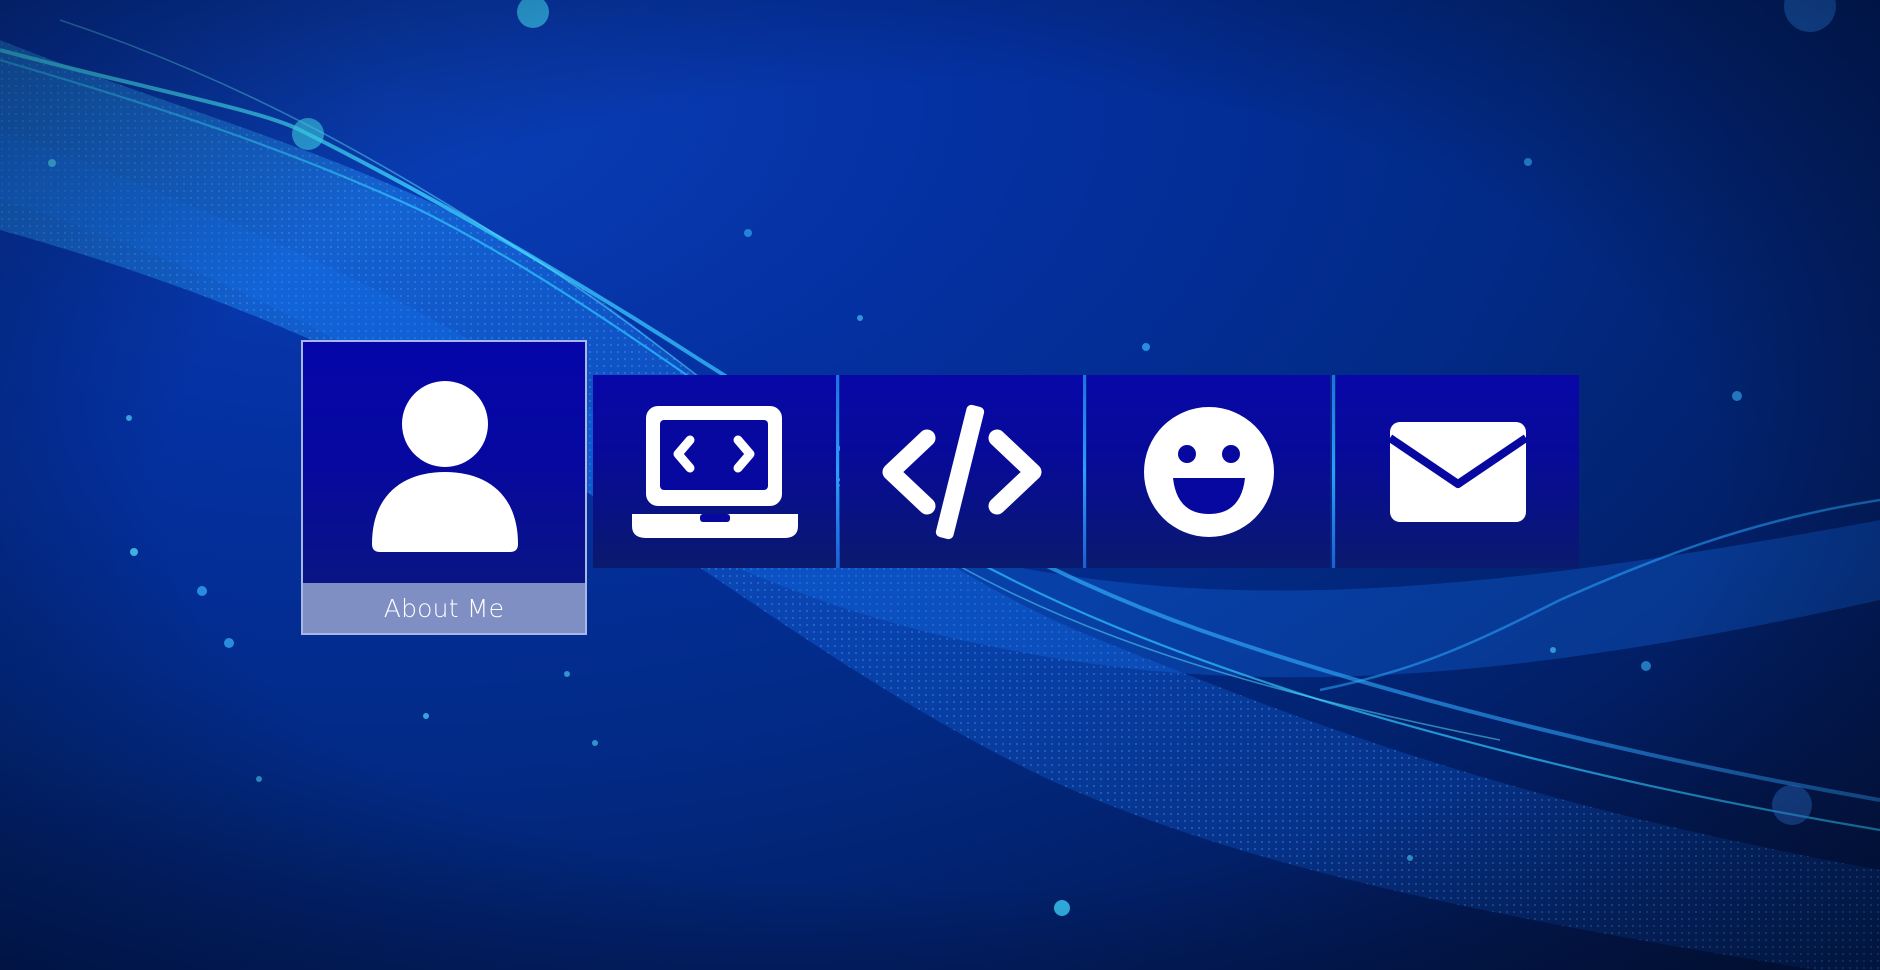 The width and height of the screenshot is (1880, 970). I want to click on menu-item-about-me: About Me, so click(444, 487).